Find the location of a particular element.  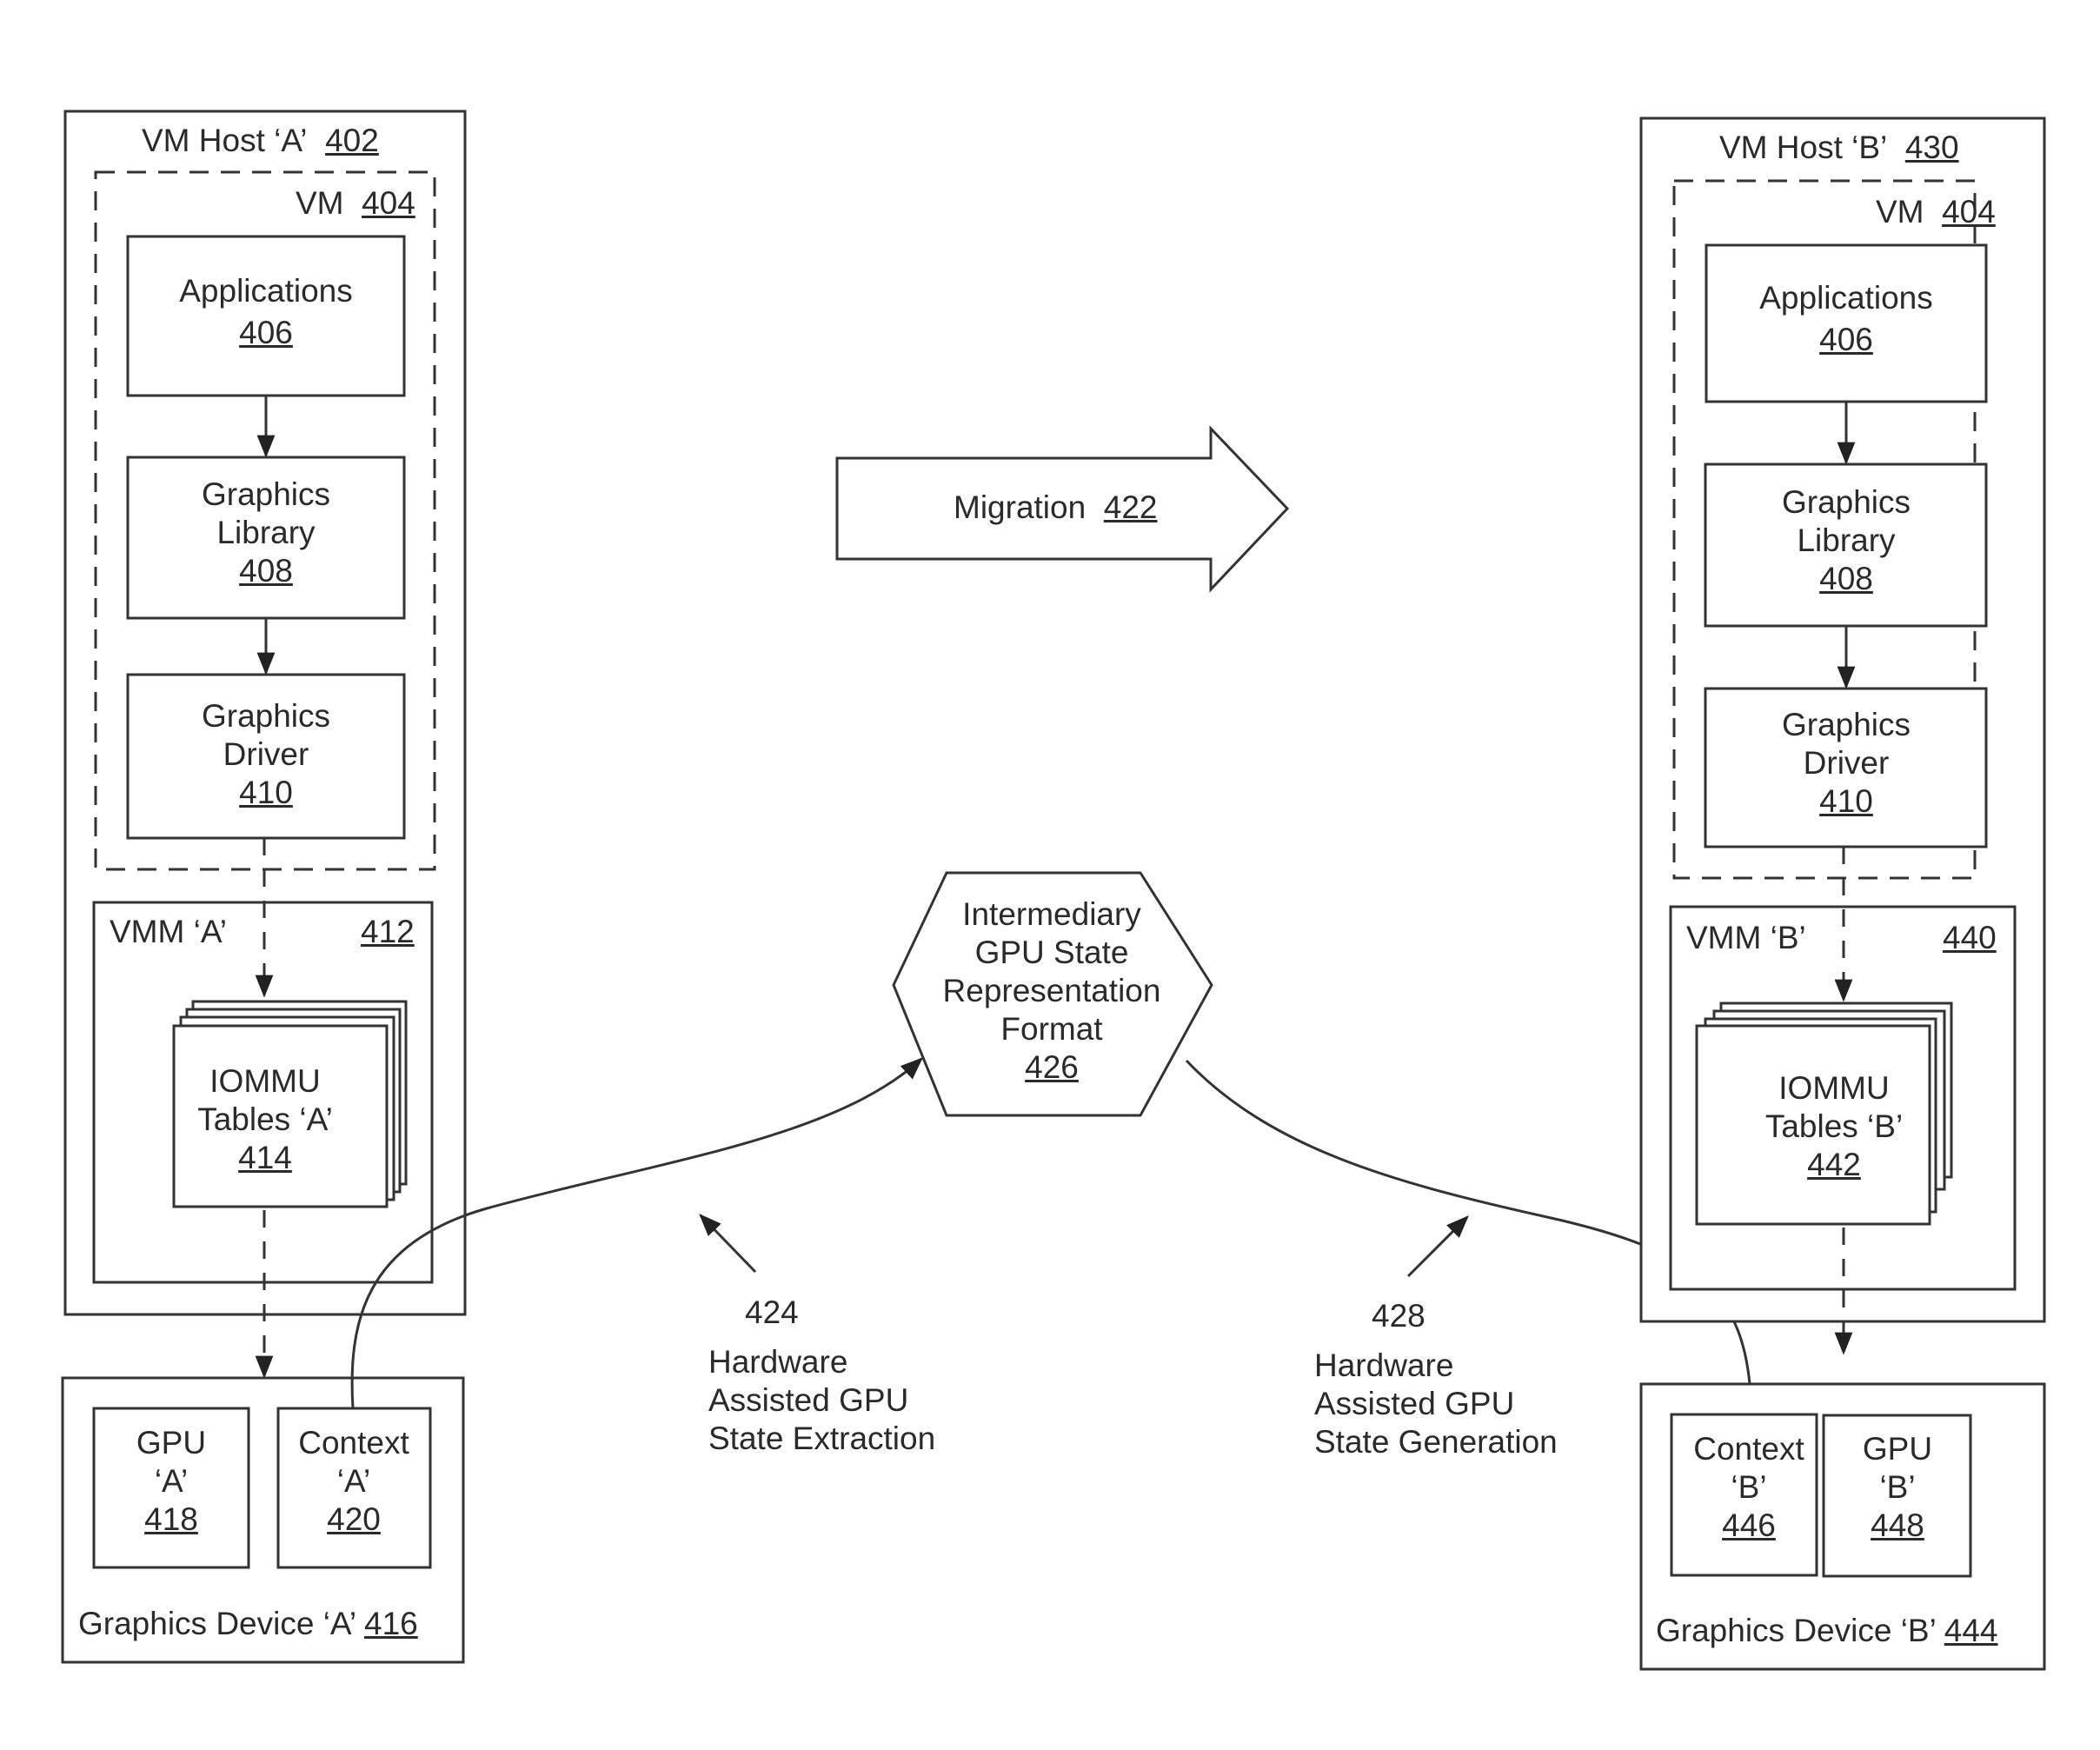

migration-title: Migration is located at coordinates (1020, 507).